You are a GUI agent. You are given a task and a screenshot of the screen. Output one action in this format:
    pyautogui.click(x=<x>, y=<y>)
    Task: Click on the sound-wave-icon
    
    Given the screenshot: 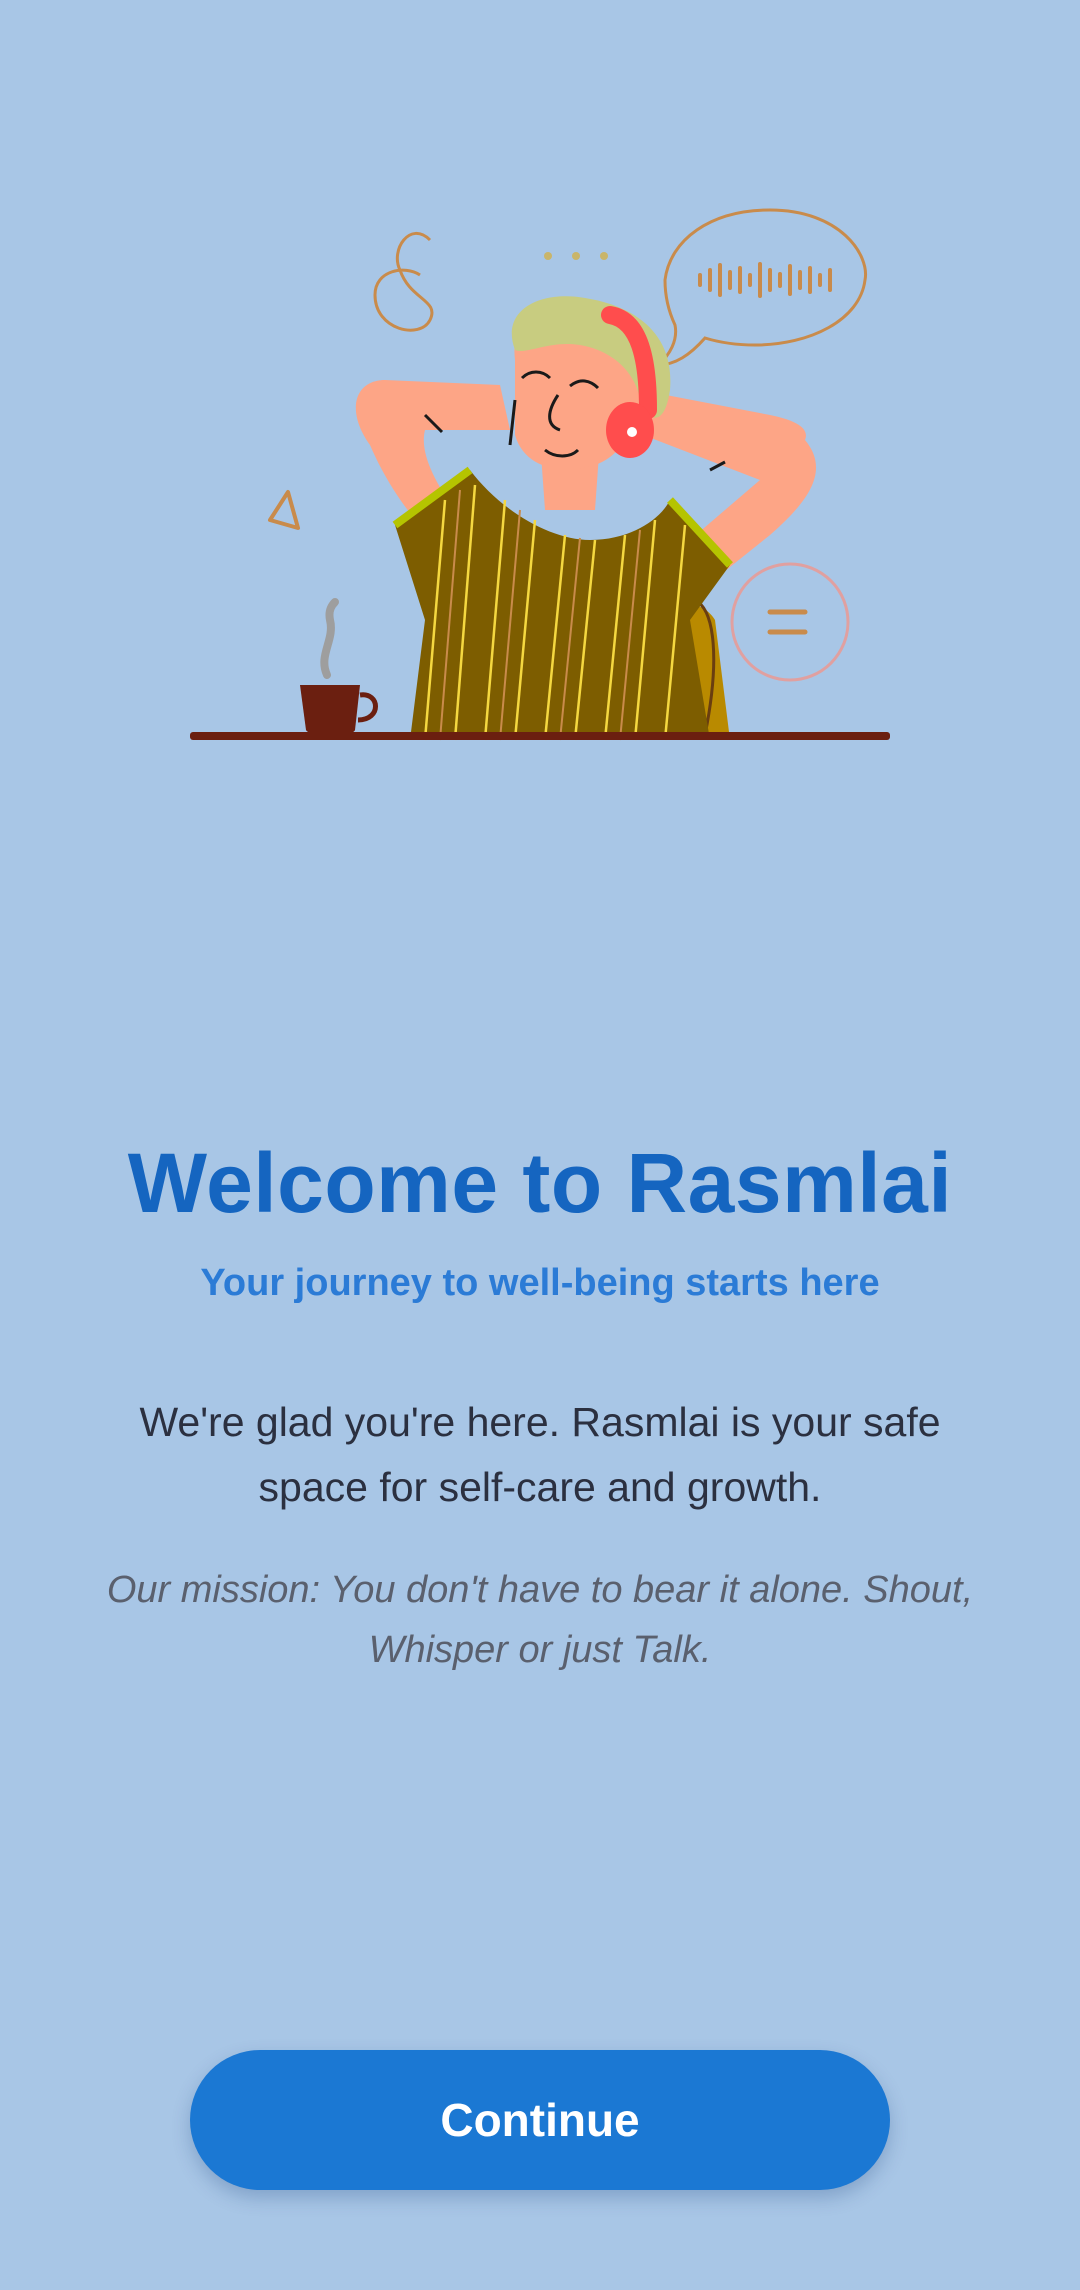 What is the action you would take?
    pyautogui.click(x=765, y=280)
    